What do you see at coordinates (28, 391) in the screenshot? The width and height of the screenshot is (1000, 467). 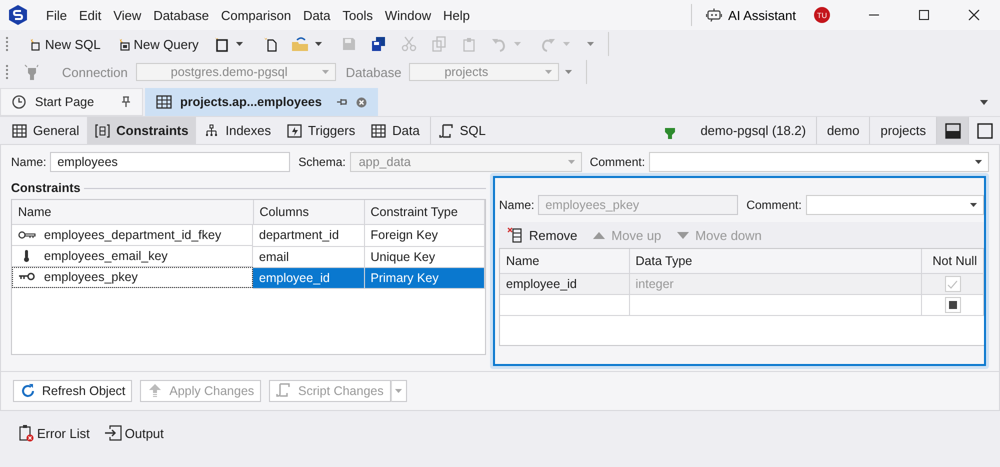 I see `refresh-icon` at bounding box center [28, 391].